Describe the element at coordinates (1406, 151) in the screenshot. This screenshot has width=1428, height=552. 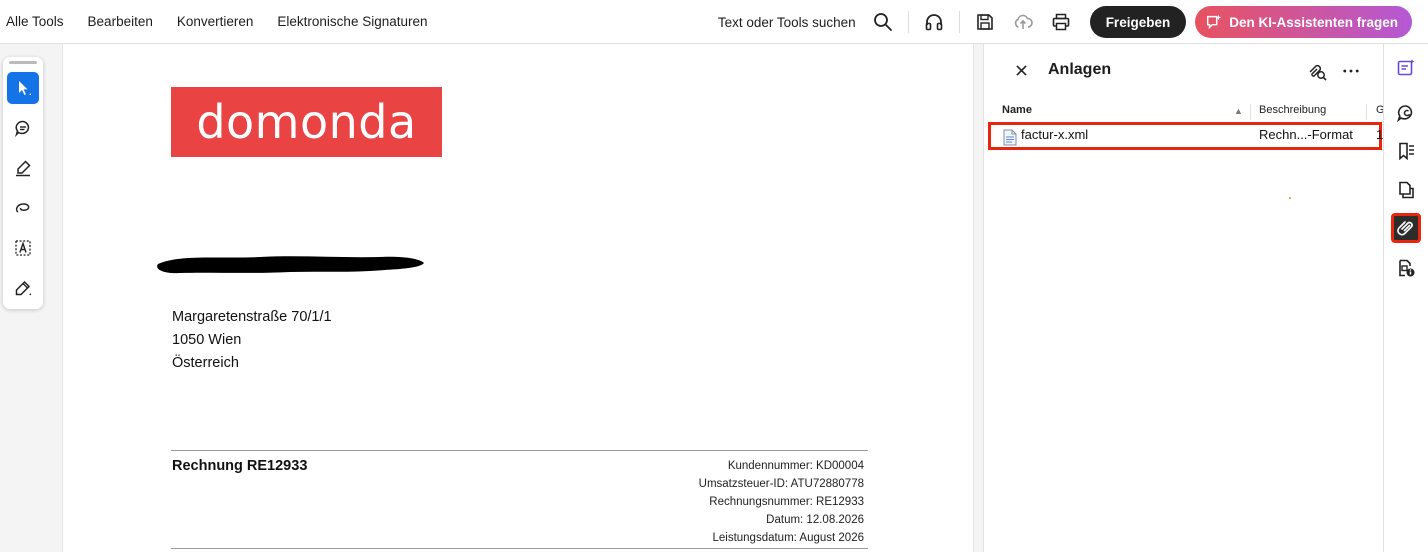
I see `bookmarks-icon` at that location.